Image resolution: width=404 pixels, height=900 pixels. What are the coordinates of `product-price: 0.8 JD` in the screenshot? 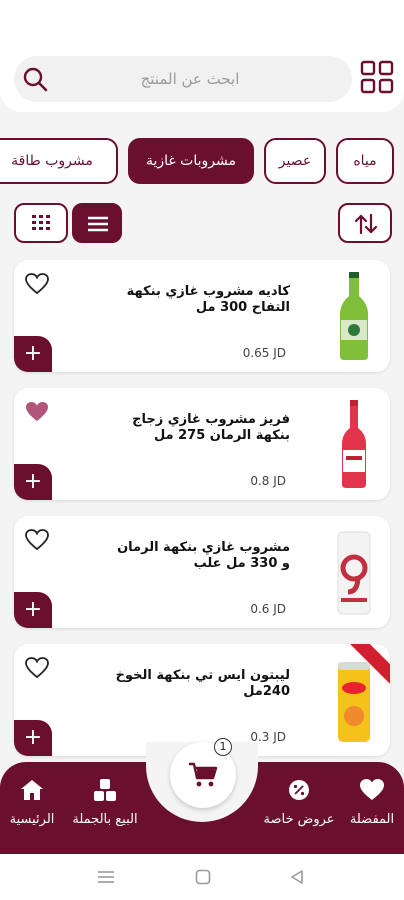 It's located at (268, 481).